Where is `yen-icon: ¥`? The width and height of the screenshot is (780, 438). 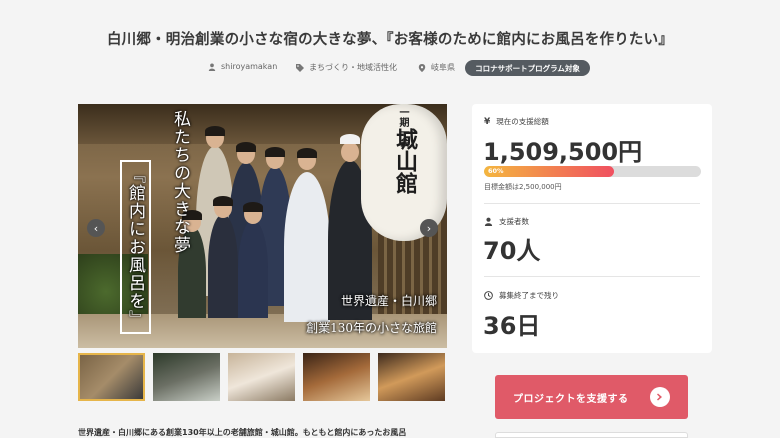
yen-icon: ¥ is located at coordinates (487, 121).